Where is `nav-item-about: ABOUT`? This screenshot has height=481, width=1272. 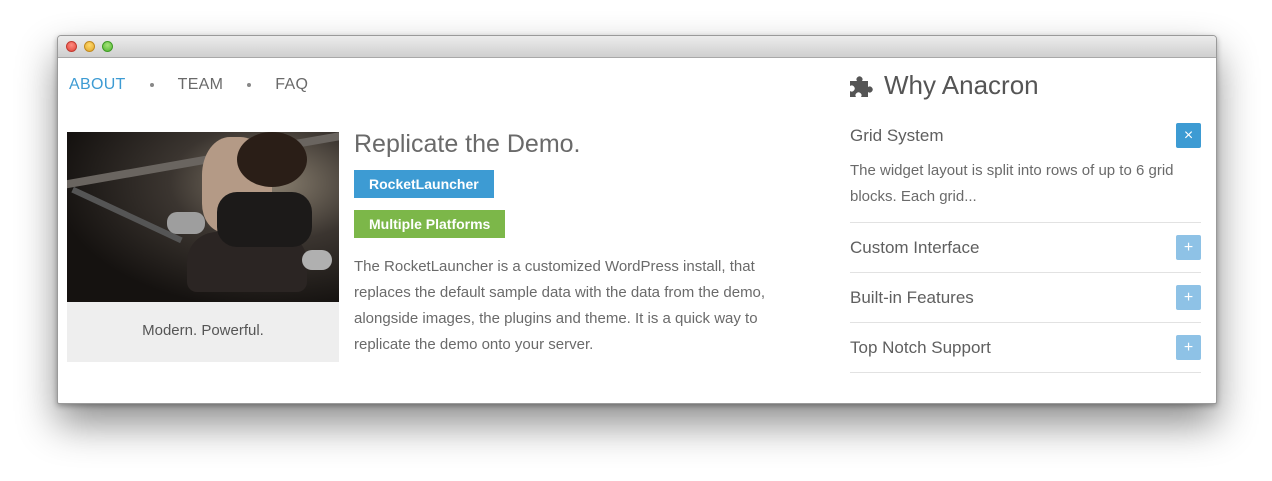 nav-item-about: ABOUT is located at coordinates (97, 85).